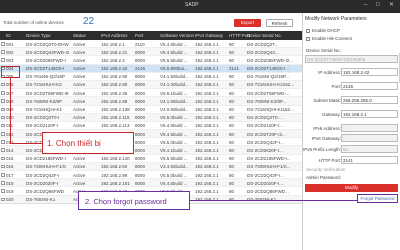 The image size is (400, 250). What do you see at coordinates (365, 5) in the screenshot?
I see `minimize-icon: –` at bounding box center [365, 5].